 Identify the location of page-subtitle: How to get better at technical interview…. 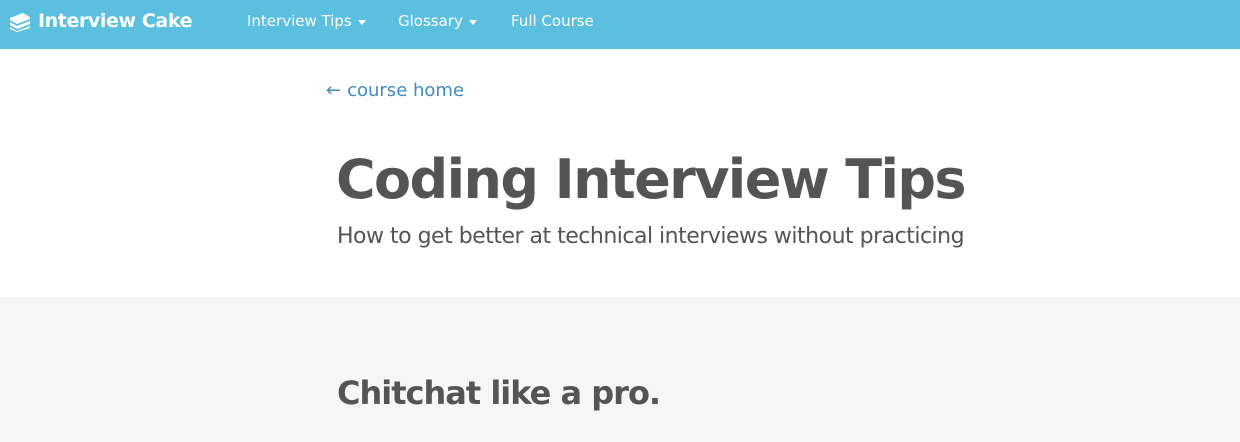
(651, 236).